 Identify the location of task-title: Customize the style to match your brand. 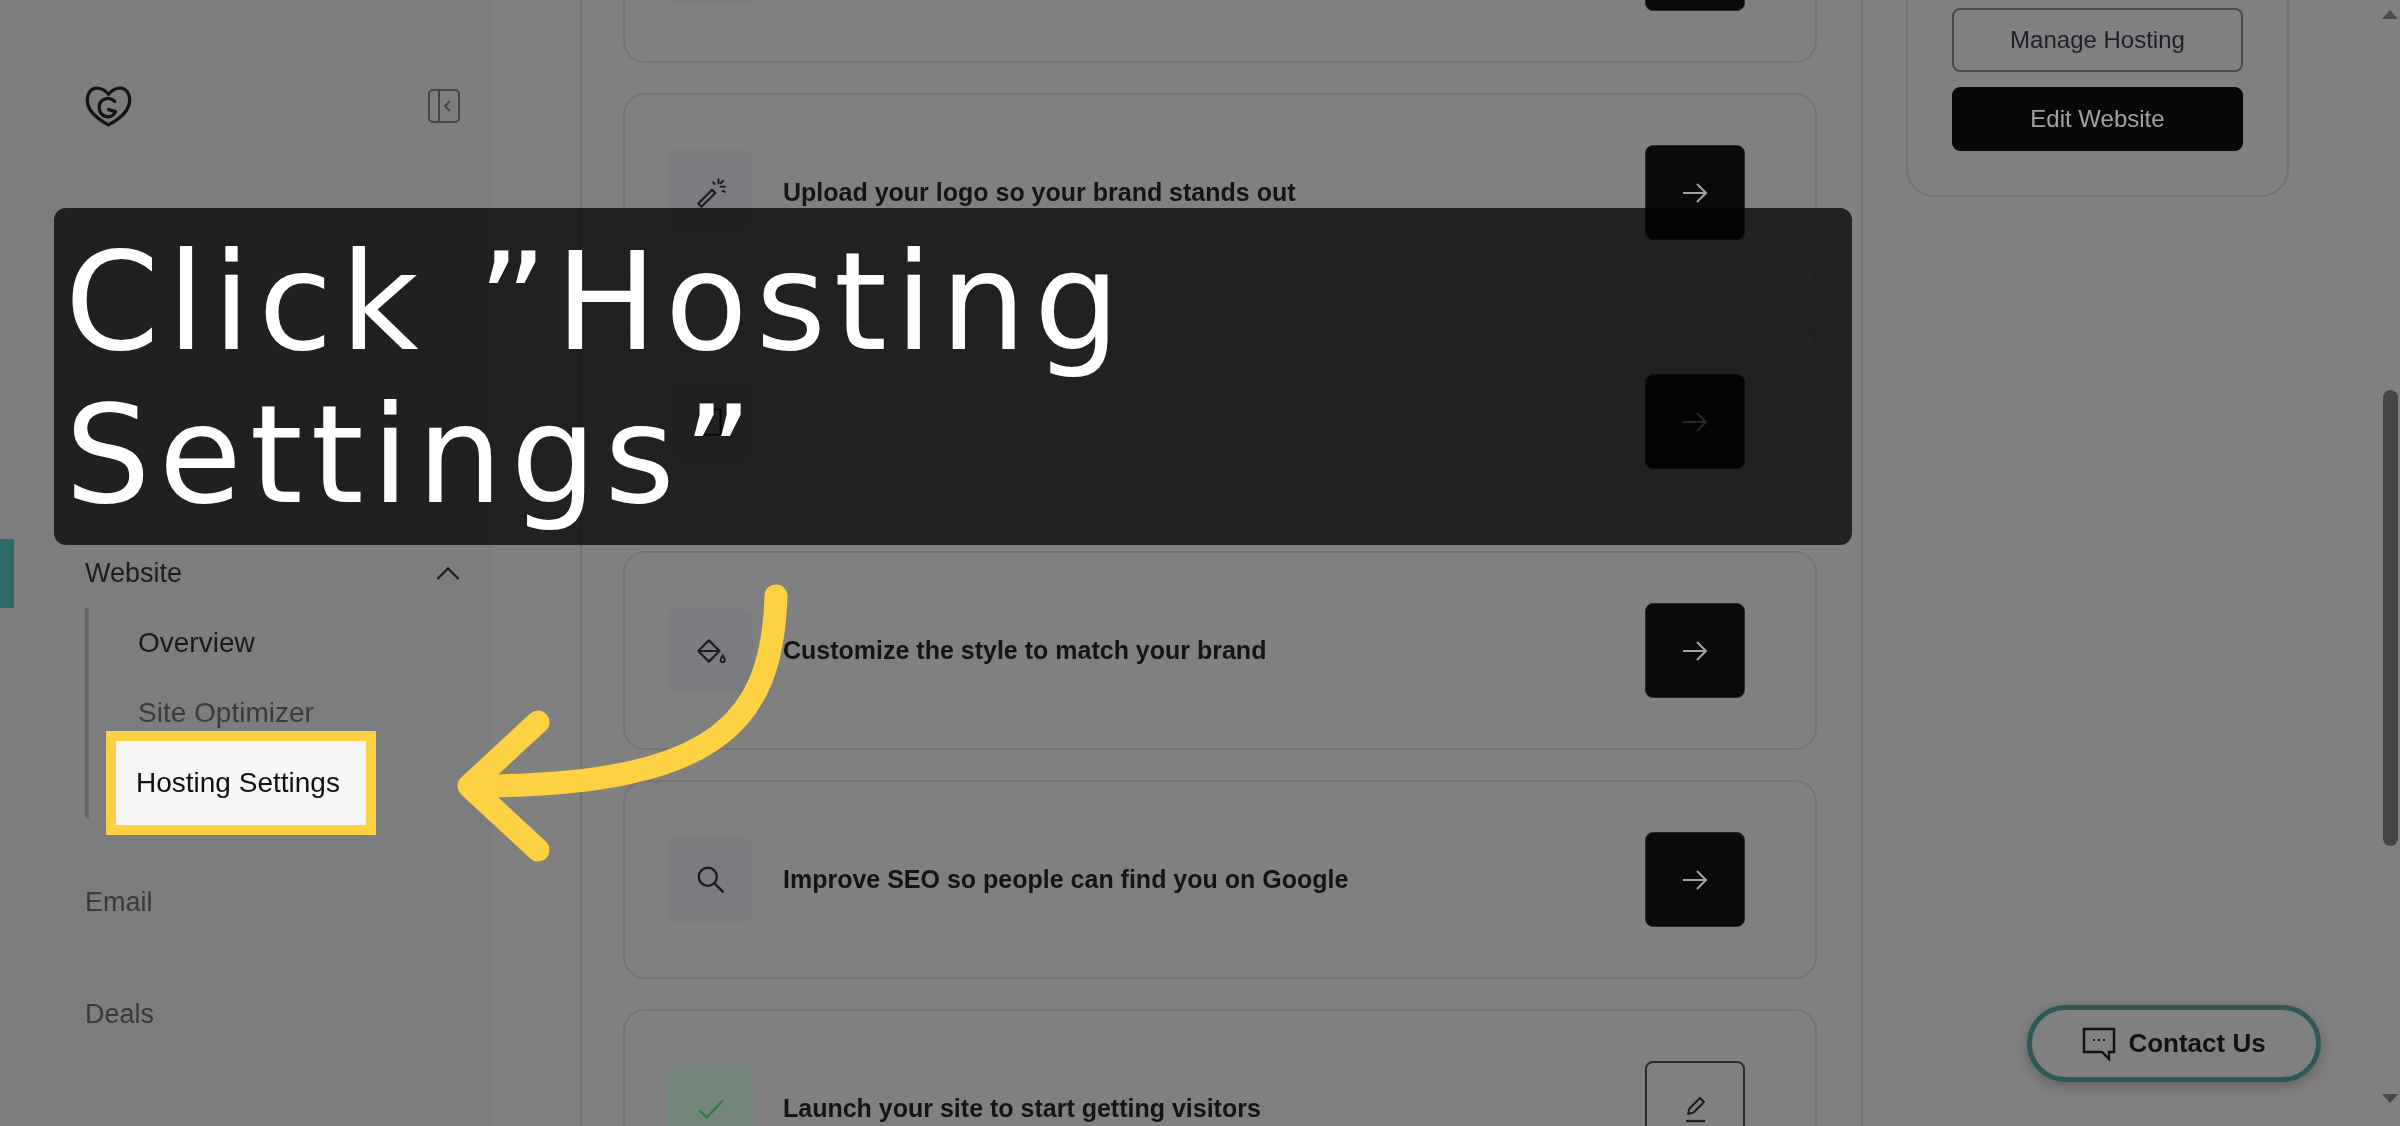
(1025, 650).